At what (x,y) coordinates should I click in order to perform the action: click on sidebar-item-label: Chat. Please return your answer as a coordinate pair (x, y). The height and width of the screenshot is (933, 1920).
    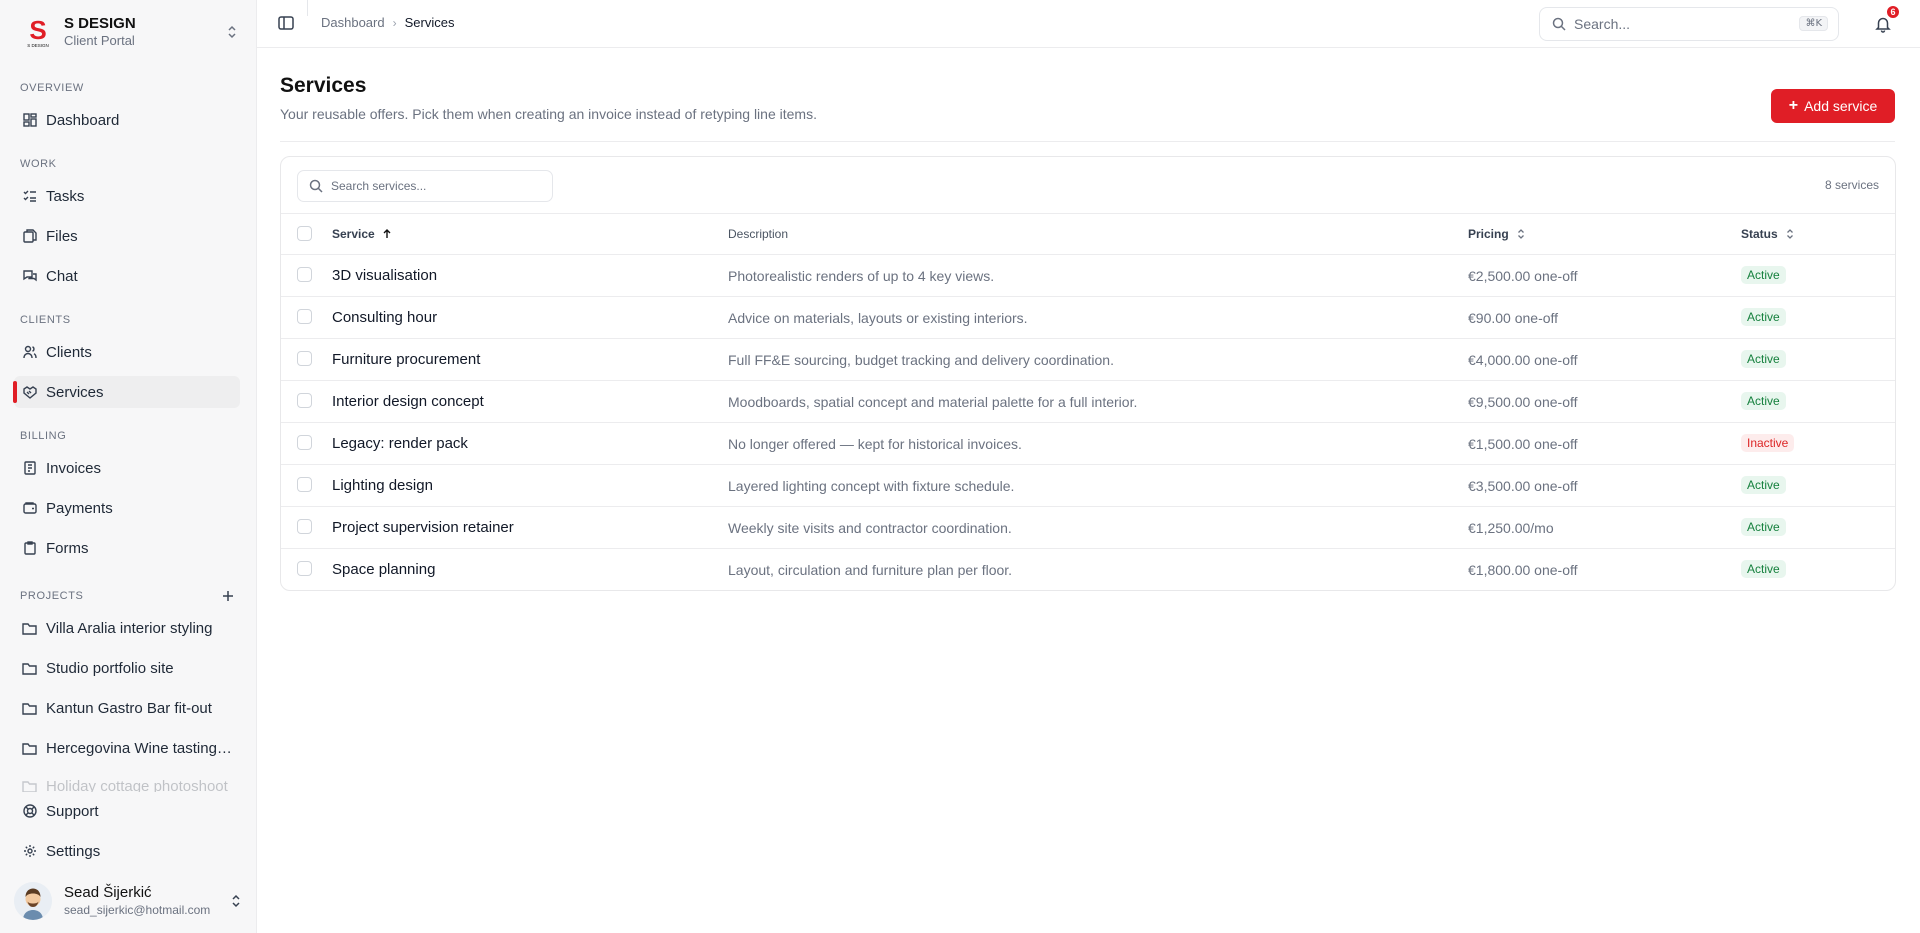
    Looking at the image, I should click on (62, 276).